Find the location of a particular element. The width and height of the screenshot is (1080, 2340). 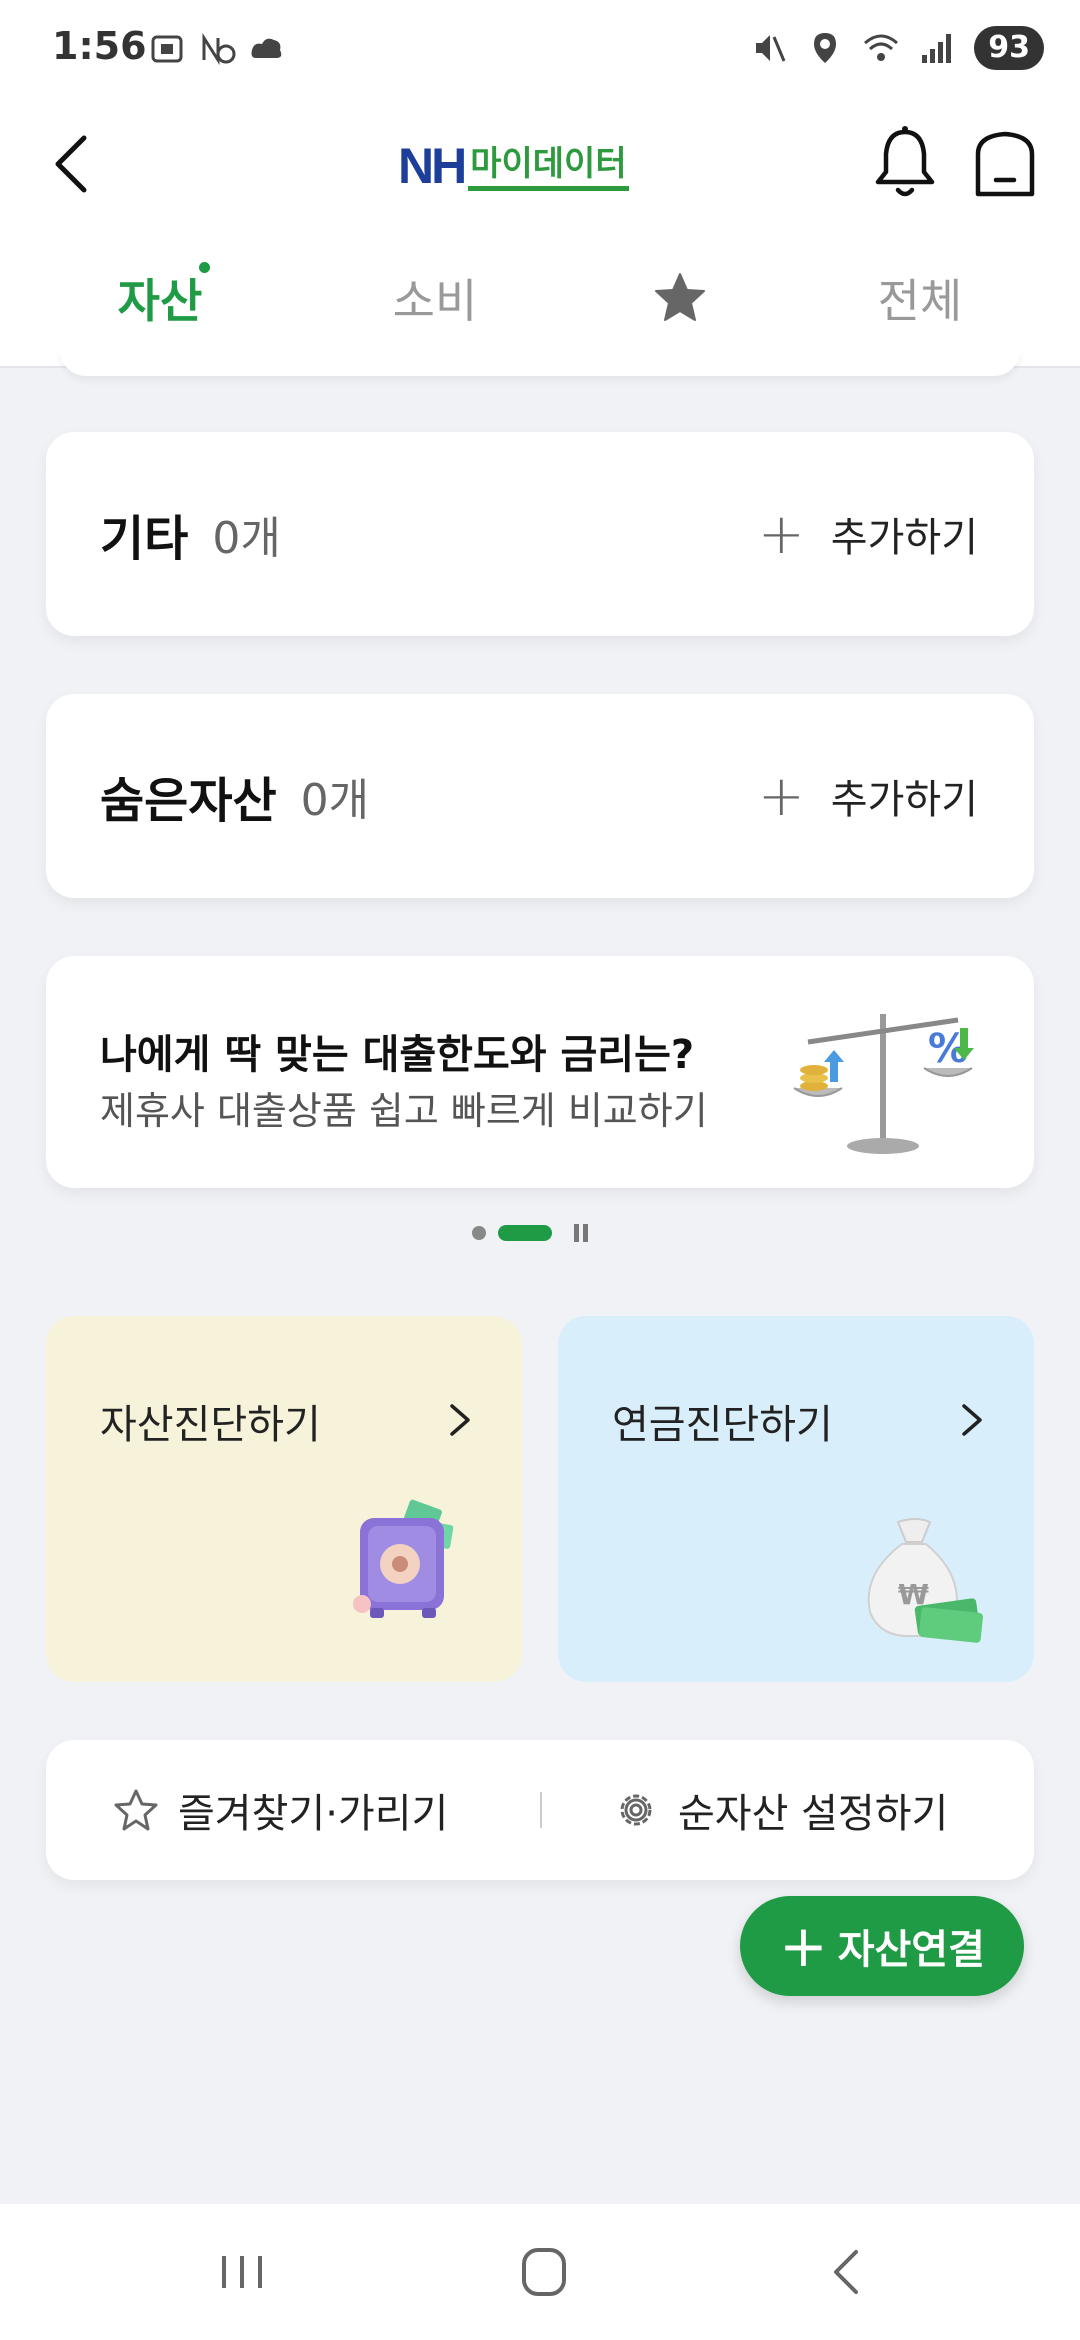

asset-row-hidden: 숨은자산 0개 + 추가하기 is located at coordinates (540, 796).